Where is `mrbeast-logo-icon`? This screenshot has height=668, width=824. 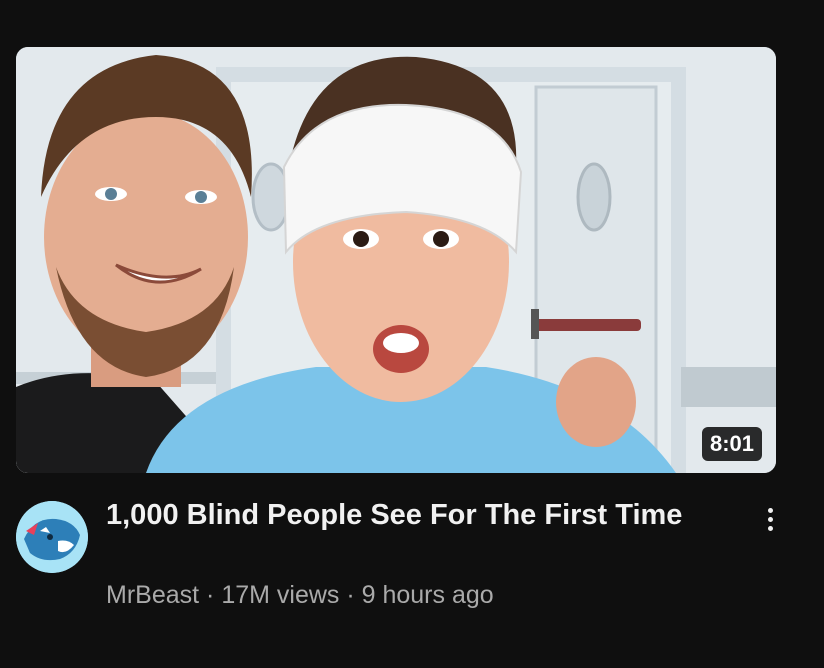
mrbeast-logo-icon is located at coordinates (52, 537).